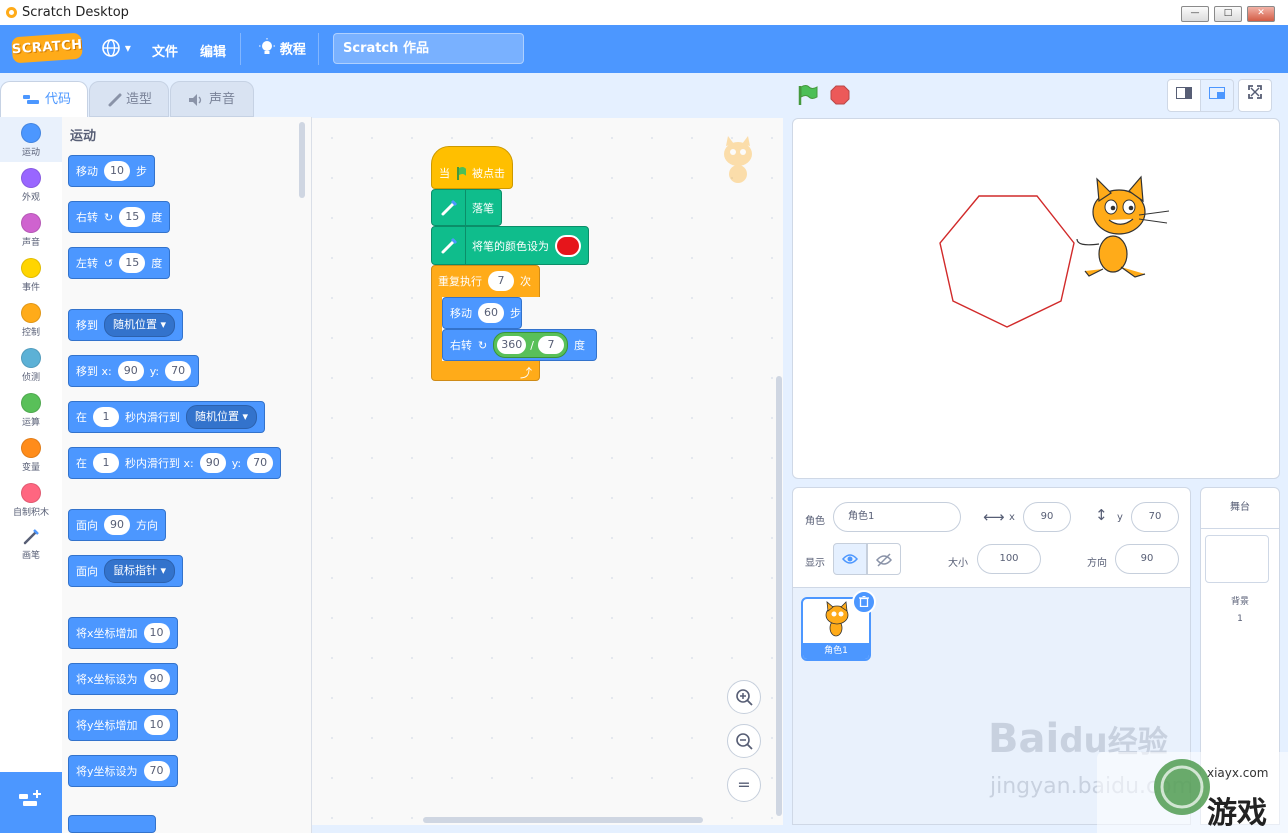 This screenshot has width=1288, height=833. I want to click on block-point-towards: 面向 鼠标指针 ▾, so click(126, 571).